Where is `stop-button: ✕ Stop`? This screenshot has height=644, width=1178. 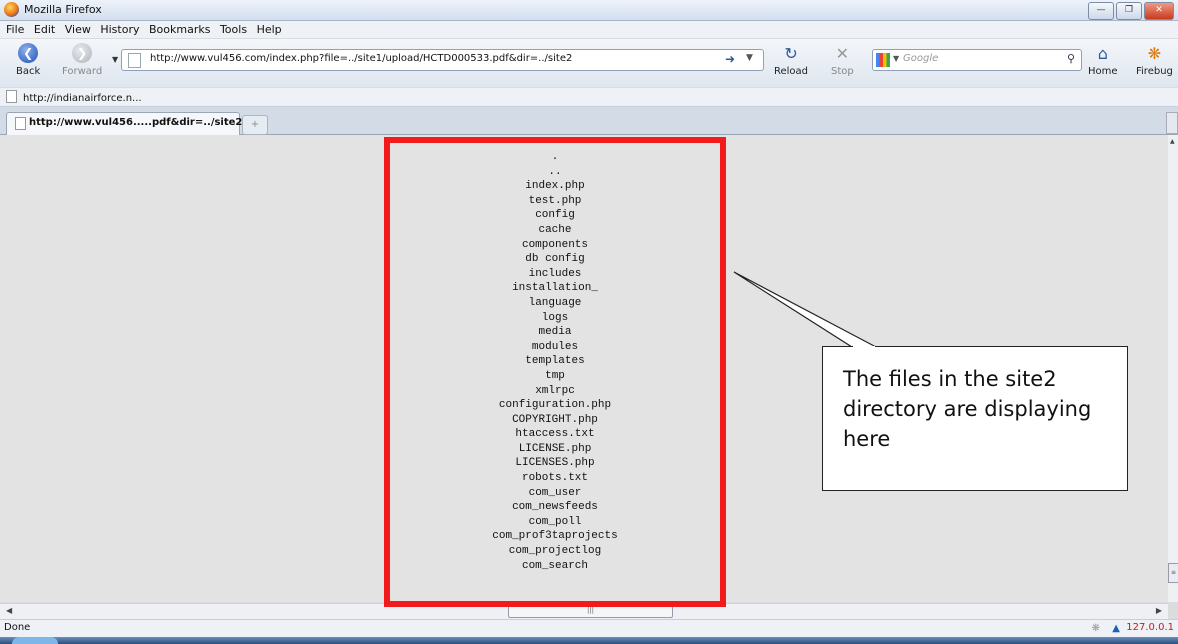 stop-button: ✕ Stop is located at coordinates (842, 60).